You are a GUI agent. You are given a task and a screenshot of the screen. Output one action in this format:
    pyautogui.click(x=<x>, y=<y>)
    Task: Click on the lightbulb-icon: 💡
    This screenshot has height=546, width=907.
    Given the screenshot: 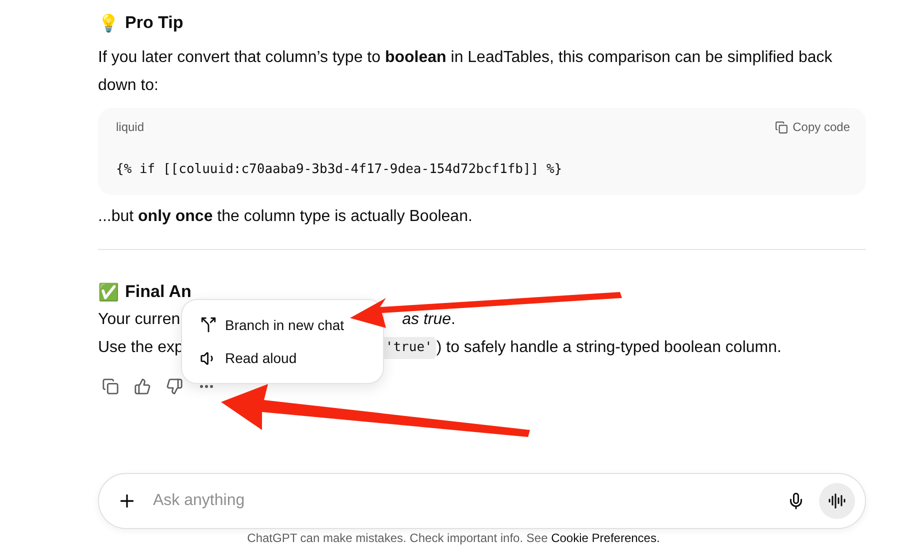 What is the action you would take?
    pyautogui.click(x=108, y=23)
    